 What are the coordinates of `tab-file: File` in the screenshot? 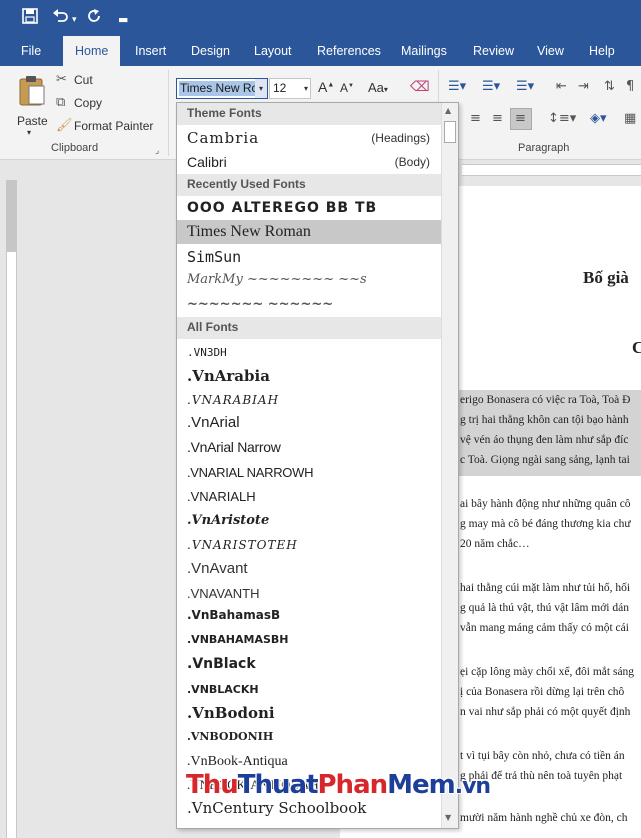 It's located at (31, 51).